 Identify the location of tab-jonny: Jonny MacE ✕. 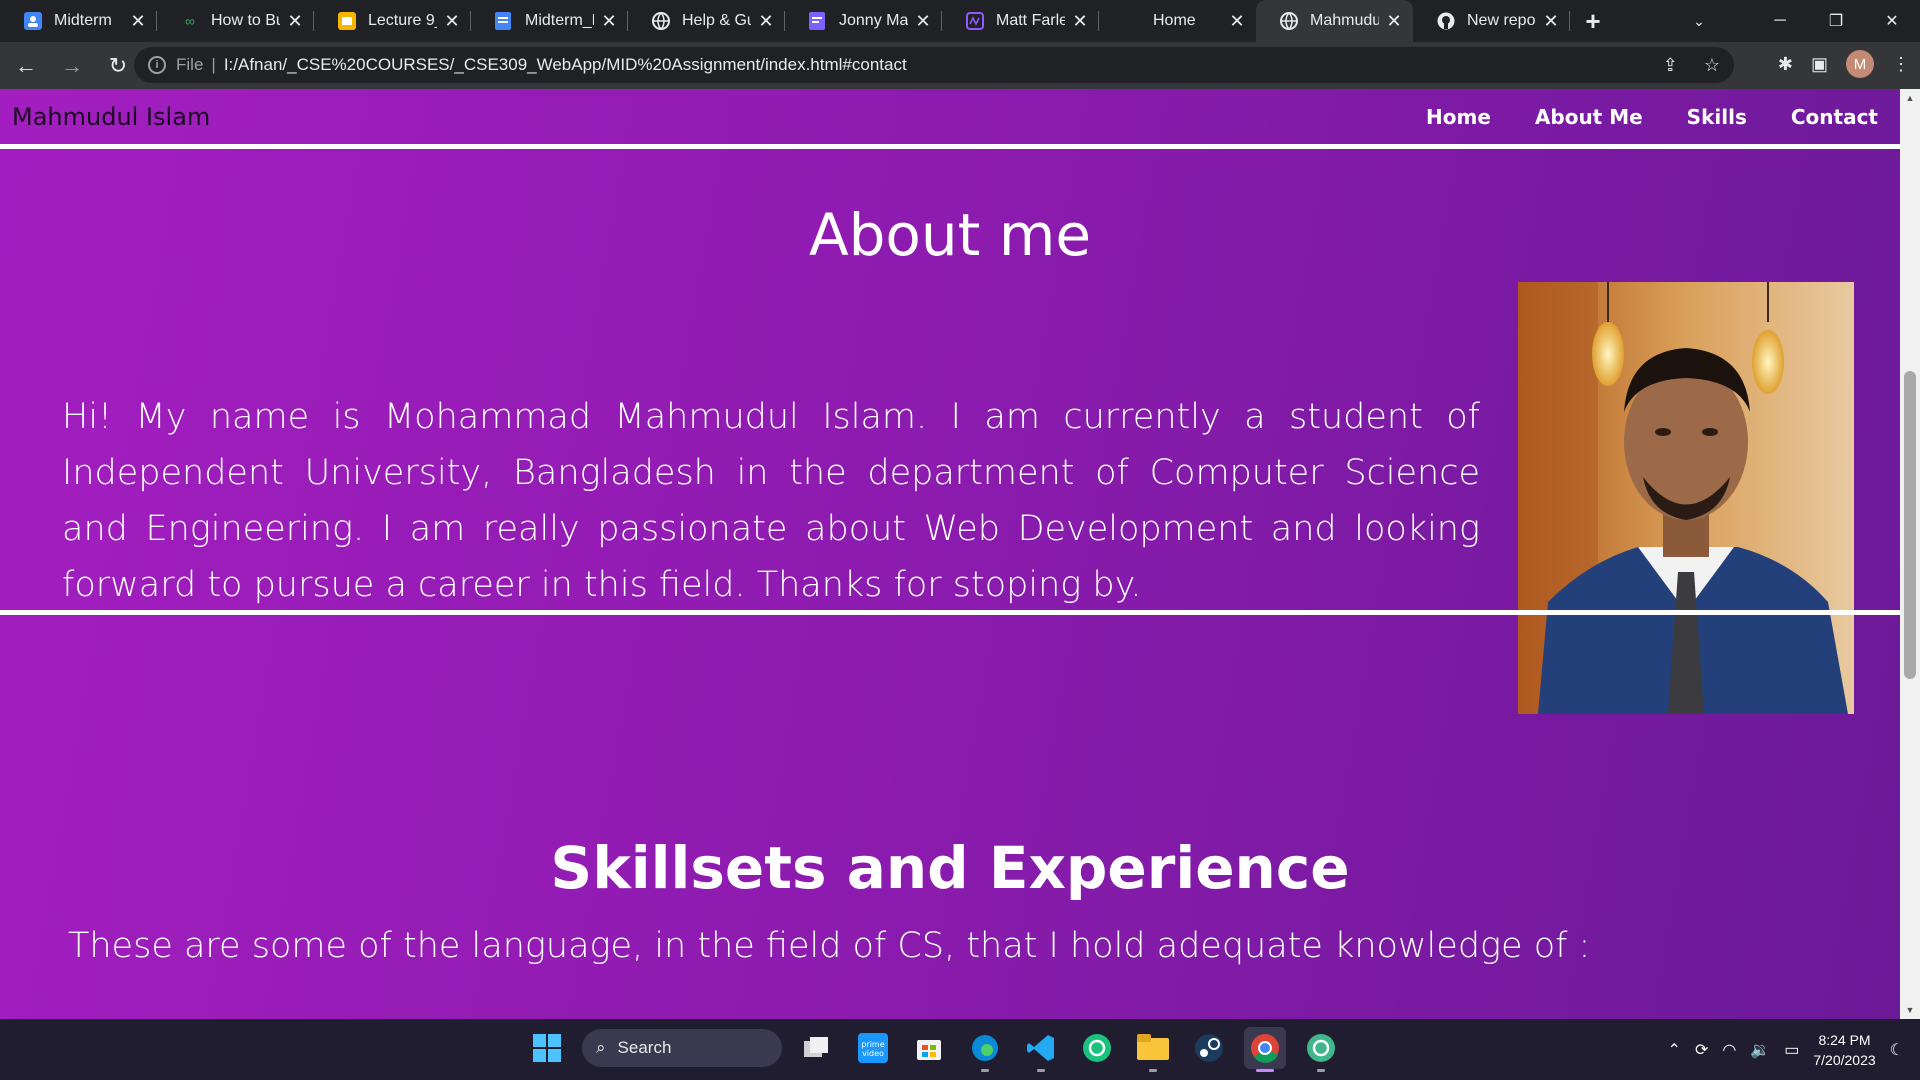
(863, 21).